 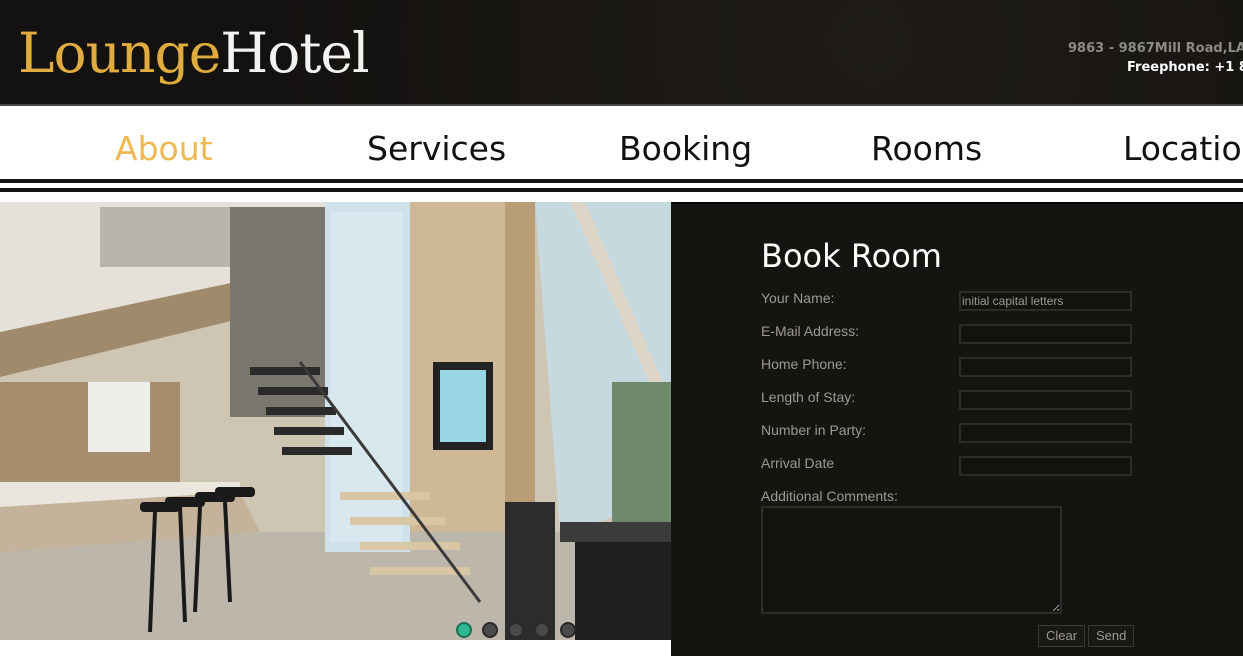 I want to click on email-label: E-Mail Address:, so click(x=810, y=331).